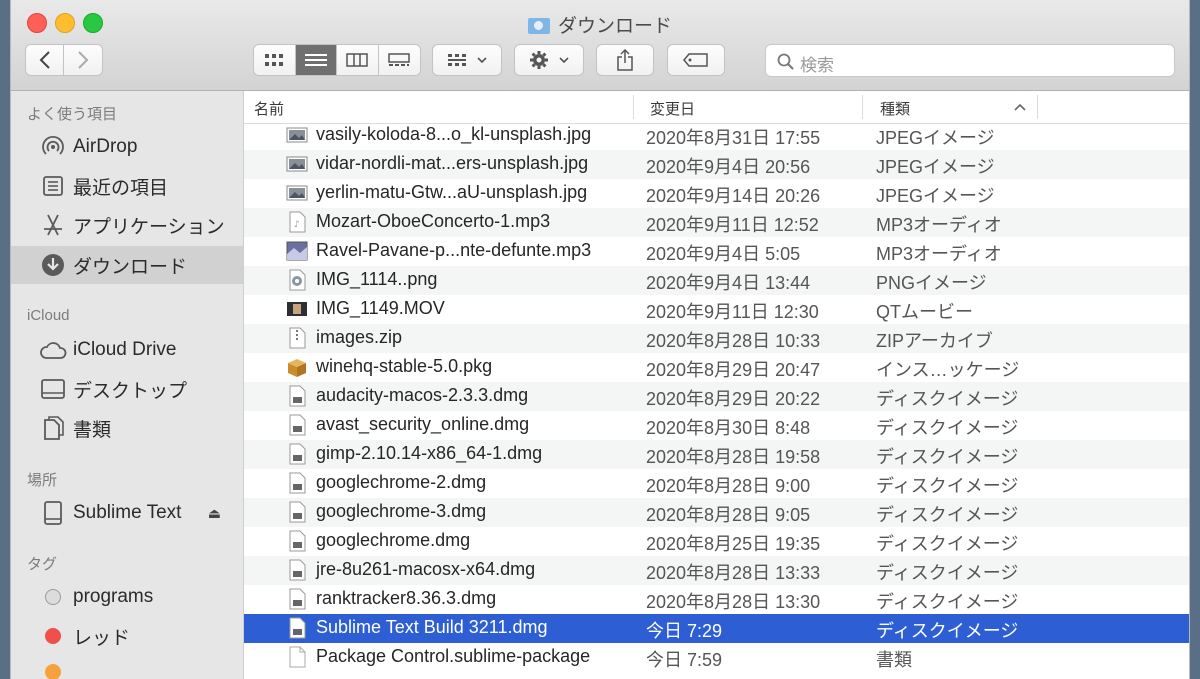 The height and width of the screenshot is (679, 1200). What do you see at coordinates (672, 108) in the screenshot?
I see `column-header-date: 変更日` at bounding box center [672, 108].